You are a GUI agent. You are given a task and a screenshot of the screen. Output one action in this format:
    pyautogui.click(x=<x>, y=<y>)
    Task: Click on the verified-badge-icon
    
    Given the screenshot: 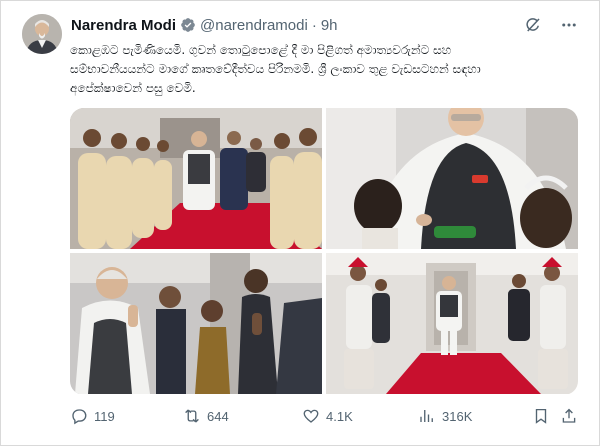 What is the action you would take?
    pyautogui.click(x=188, y=25)
    